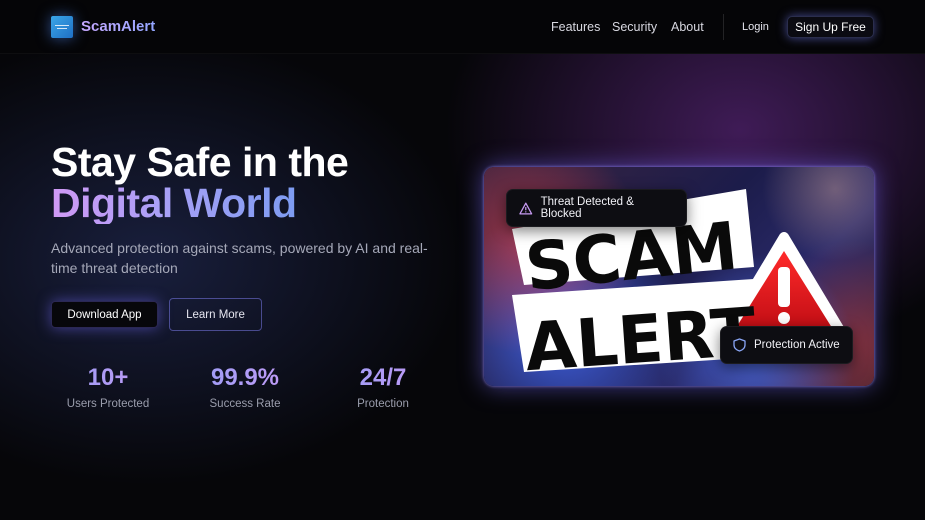 The image size is (925, 520). What do you see at coordinates (200, 162) in the screenshot?
I see `hero-title-line1: Stay Safe in the` at bounding box center [200, 162].